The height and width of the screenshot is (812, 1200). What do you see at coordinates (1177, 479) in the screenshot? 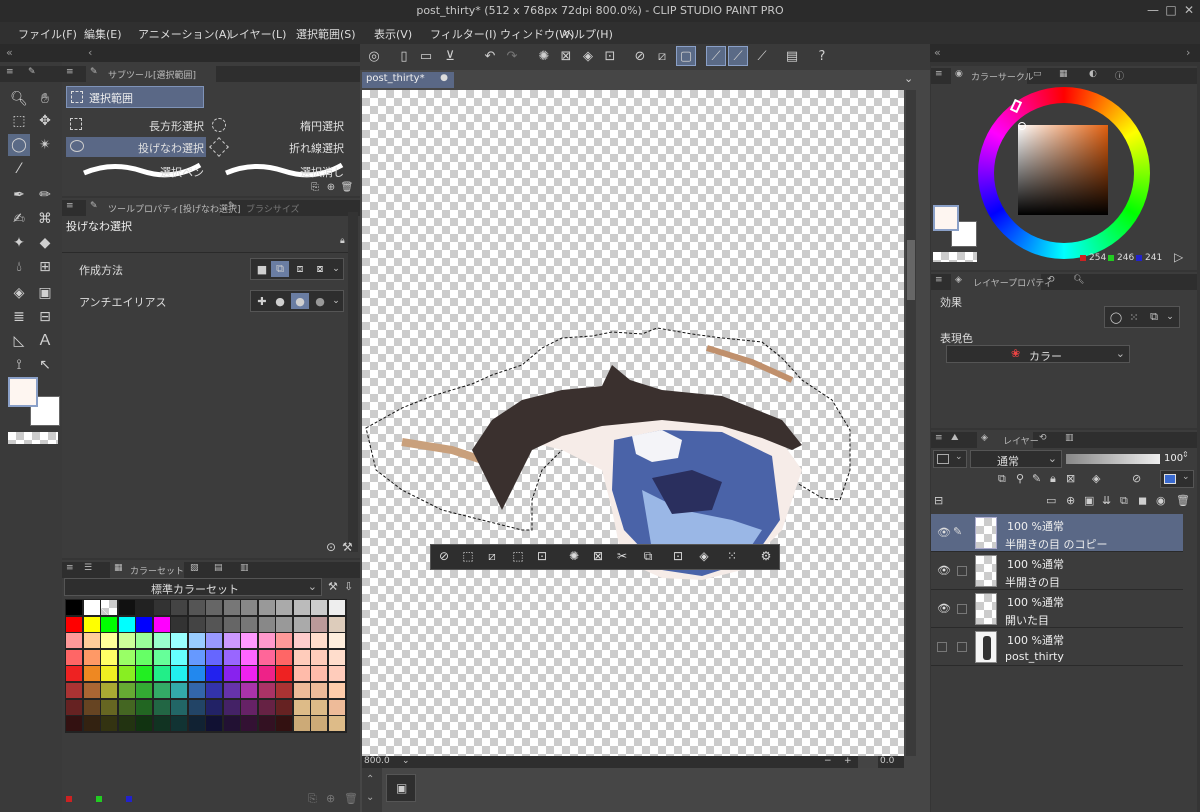
I see `layer-color-toggle: ⌄` at bounding box center [1177, 479].